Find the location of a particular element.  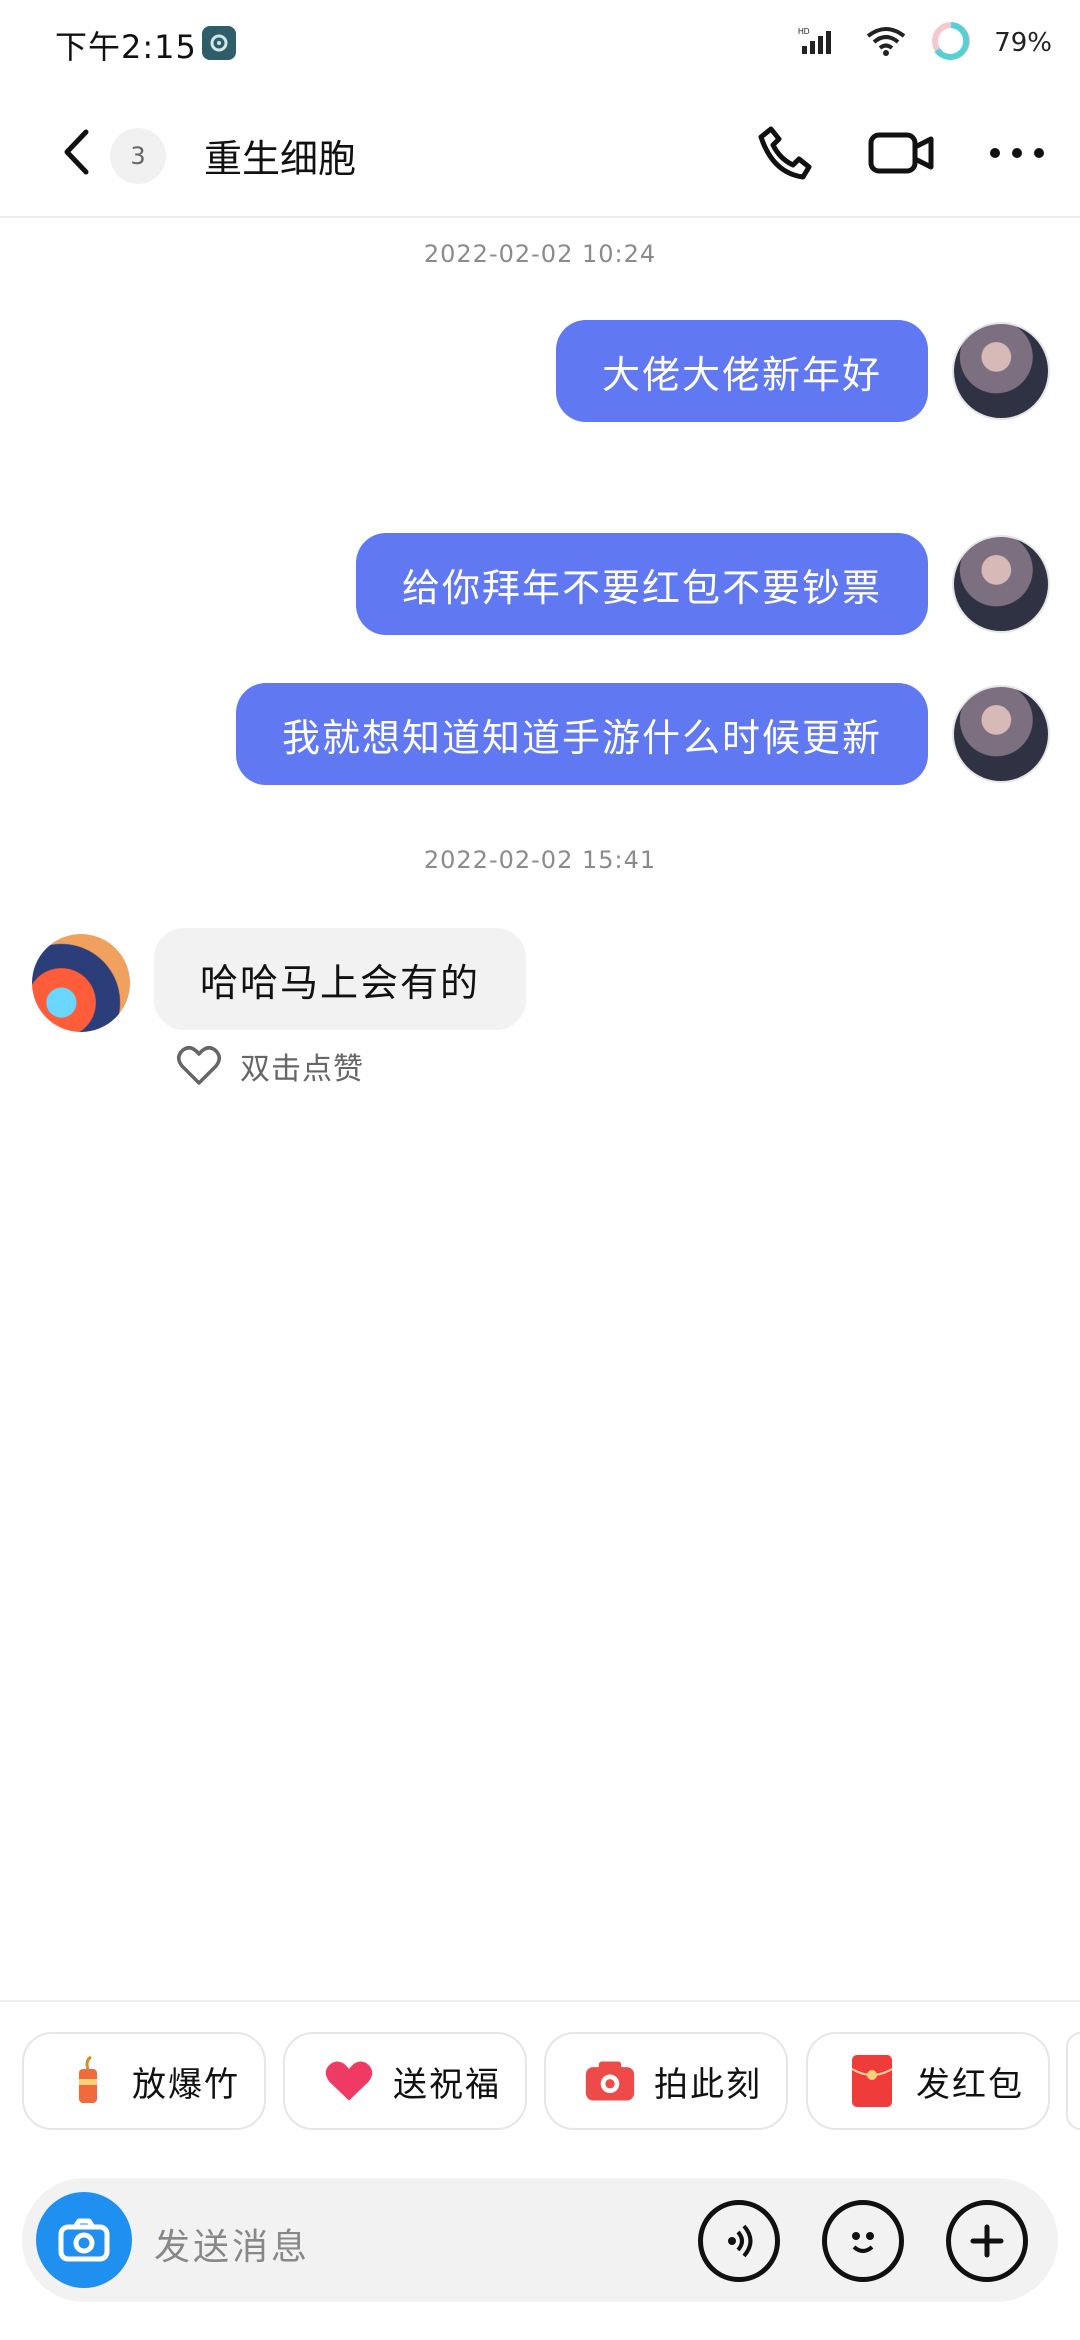

like-hint-text: 双击点赞 is located at coordinates (302, 1069).